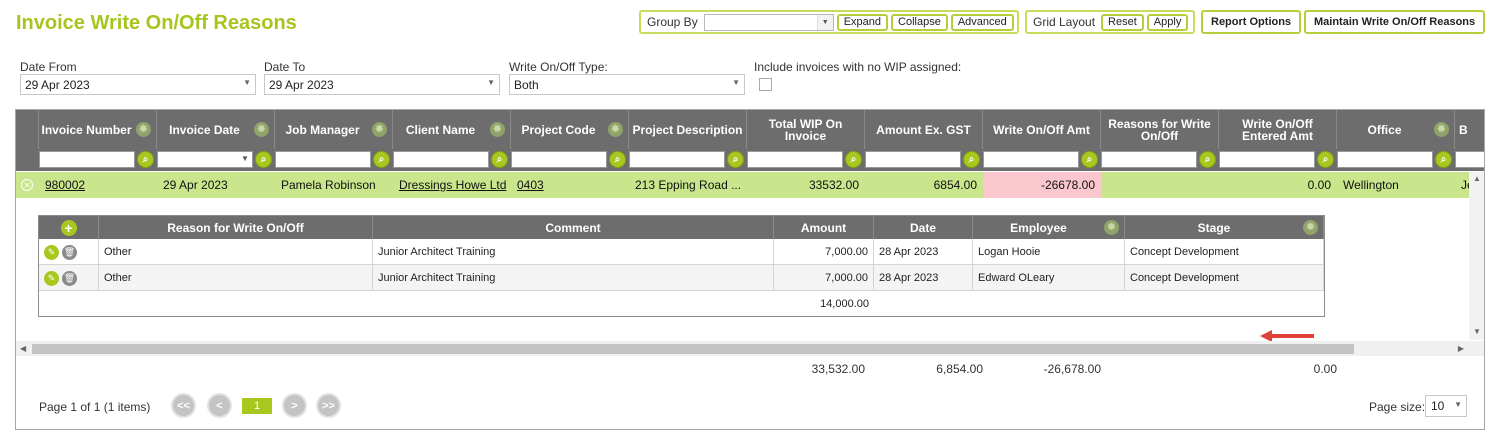 The height and width of the screenshot is (446, 1500). Describe the element at coordinates (1396, 129) in the screenshot. I see `header-office: Office ✹` at that location.